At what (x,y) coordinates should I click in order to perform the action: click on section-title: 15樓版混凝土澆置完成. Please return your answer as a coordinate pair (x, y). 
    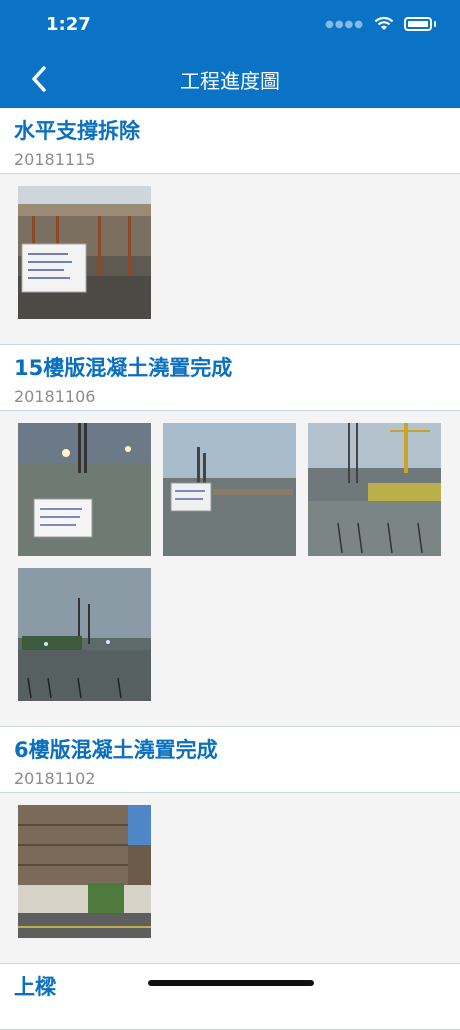
    Looking at the image, I should click on (230, 368).